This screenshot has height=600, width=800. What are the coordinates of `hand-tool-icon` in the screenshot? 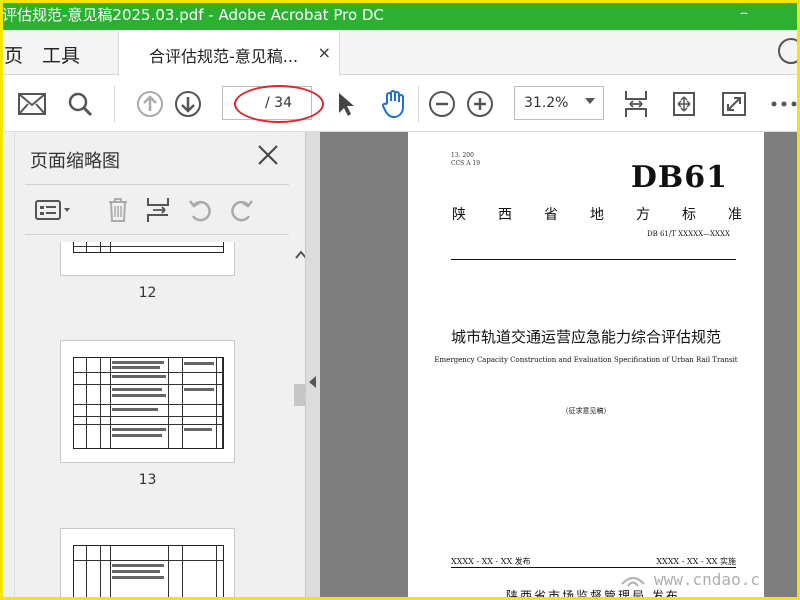 It's located at (394, 104).